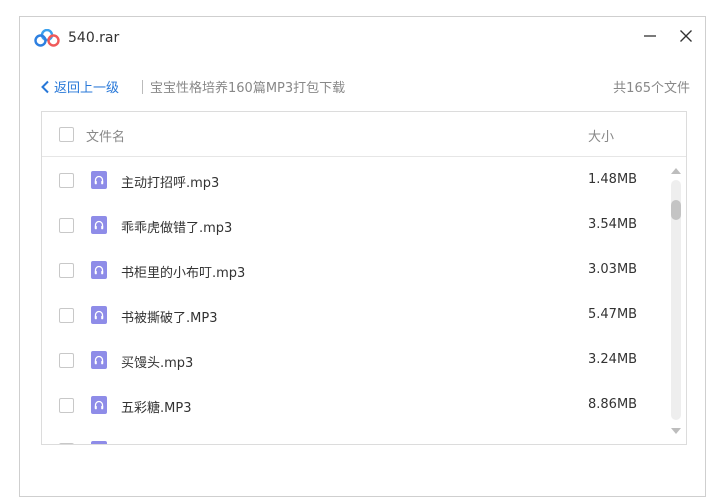 This screenshot has width=717, height=503. Describe the element at coordinates (94, 38) in the screenshot. I see `window-title: 540.rar` at that location.